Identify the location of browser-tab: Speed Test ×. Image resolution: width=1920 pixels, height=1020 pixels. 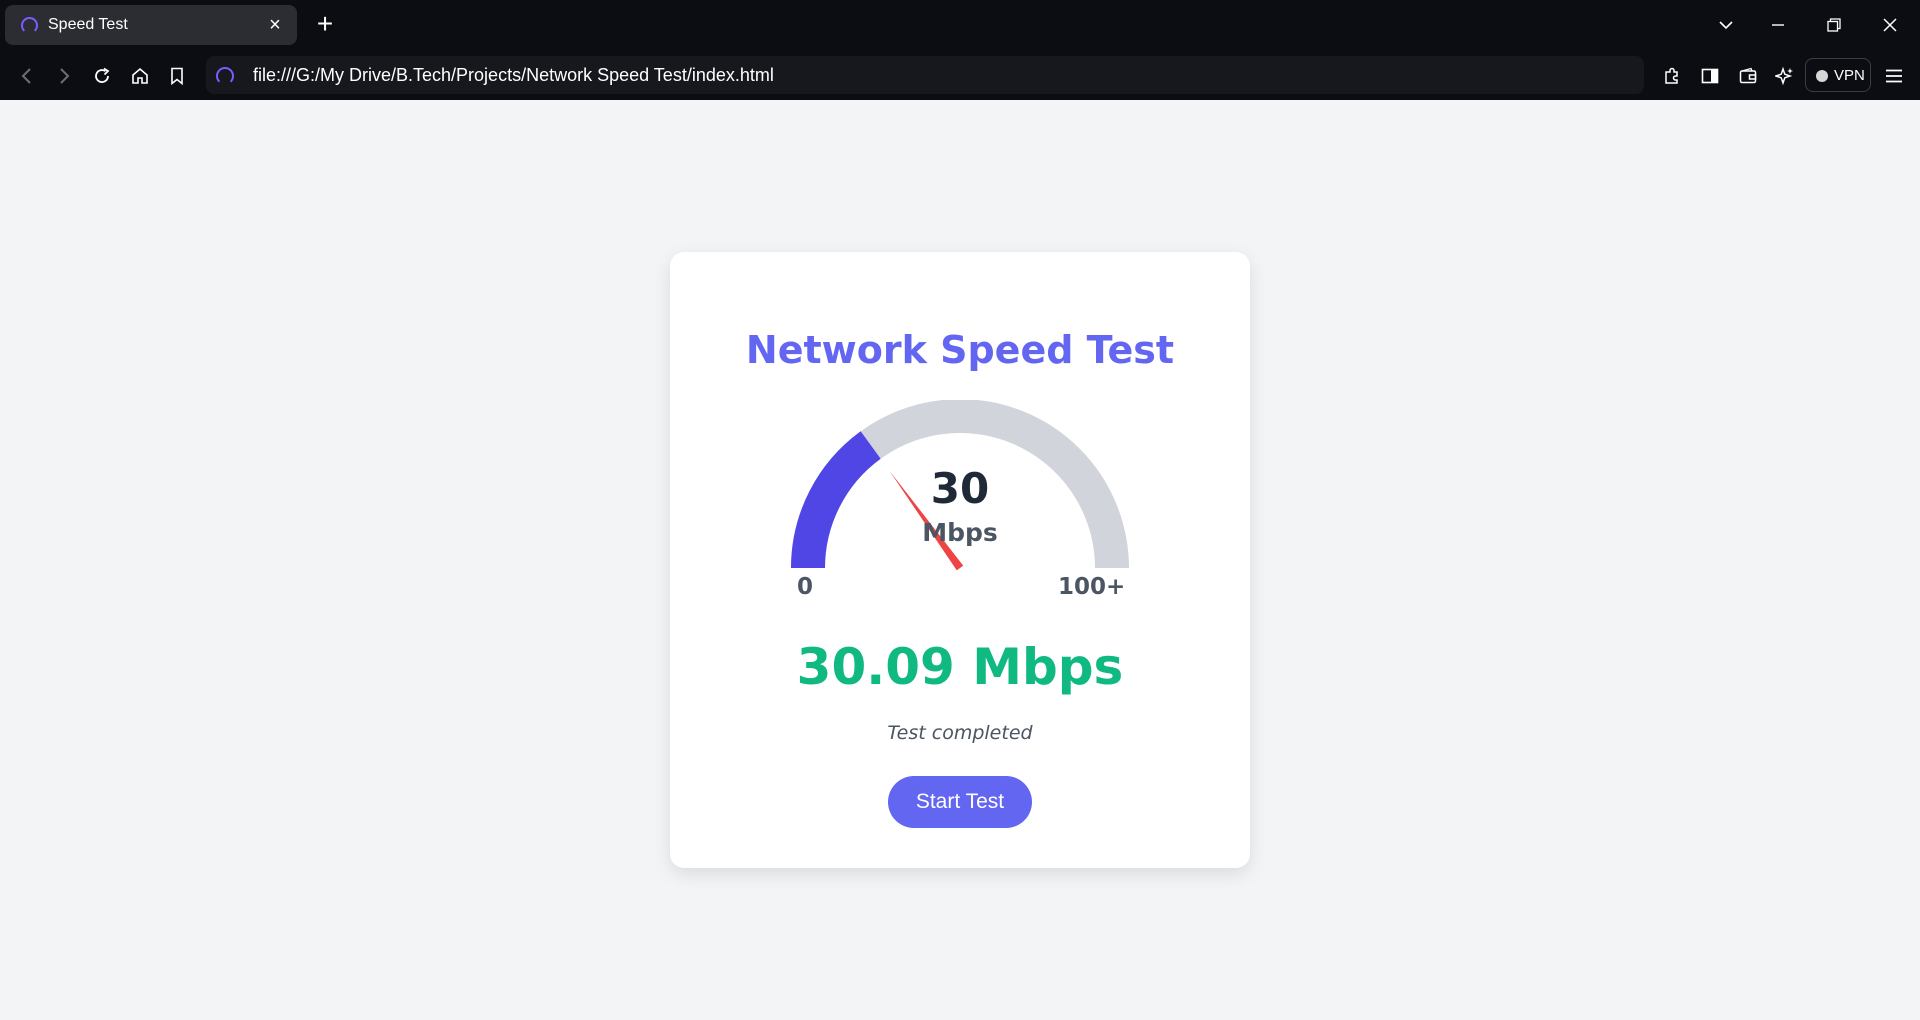
(151, 25).